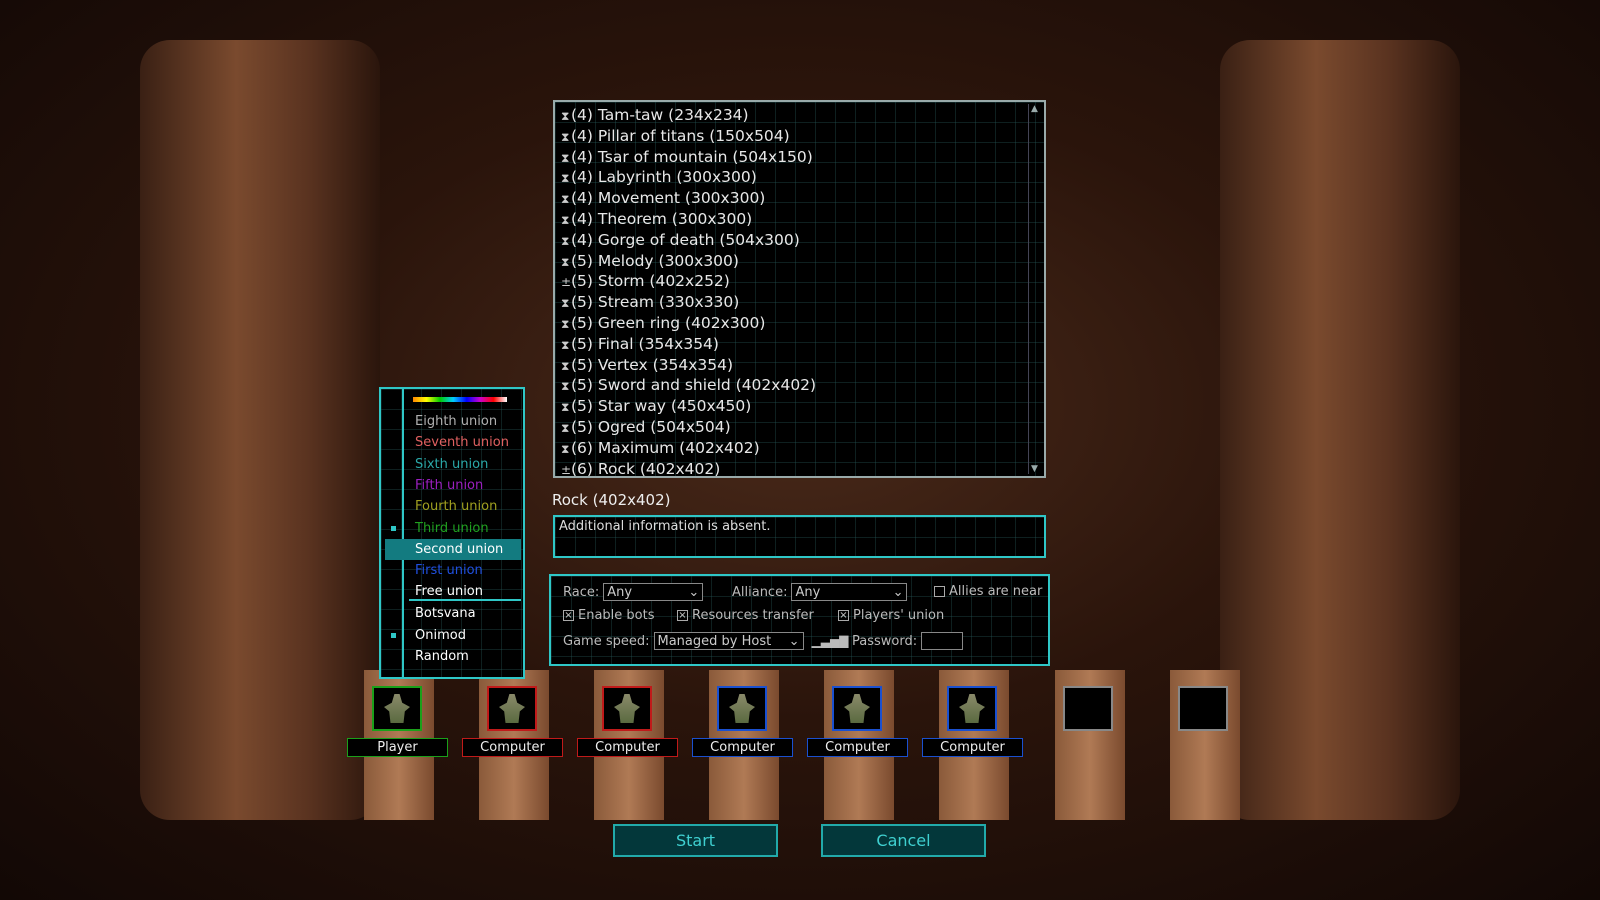 The width and height of the screenshot is (1600, 900). I want to click on race-label: Race:, so click(581, 592).